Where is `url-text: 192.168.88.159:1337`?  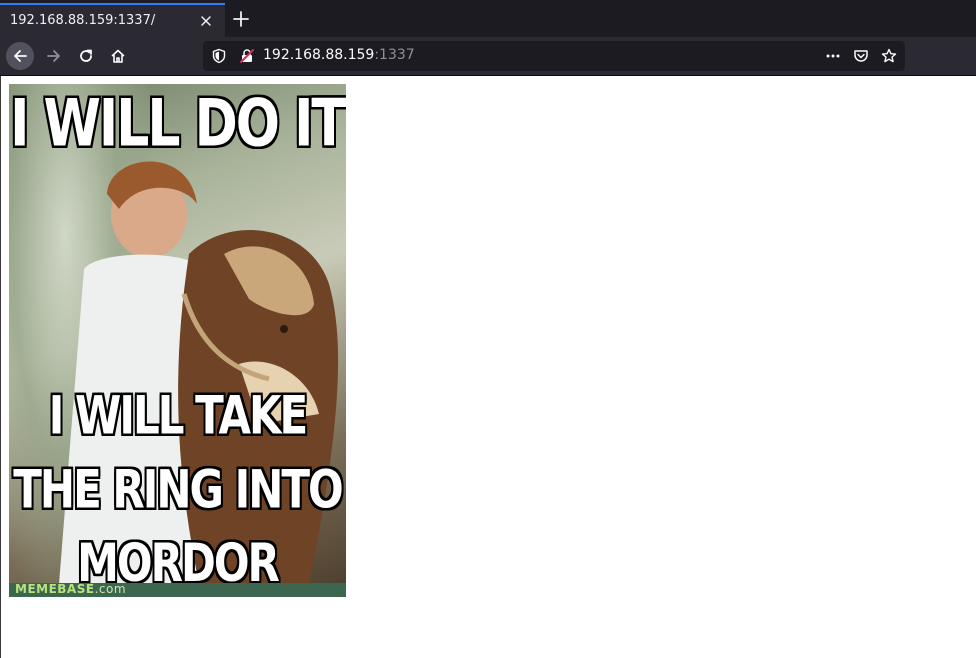 url-text: 192.168.88.159:1337 is located at coordinates (339, 55).